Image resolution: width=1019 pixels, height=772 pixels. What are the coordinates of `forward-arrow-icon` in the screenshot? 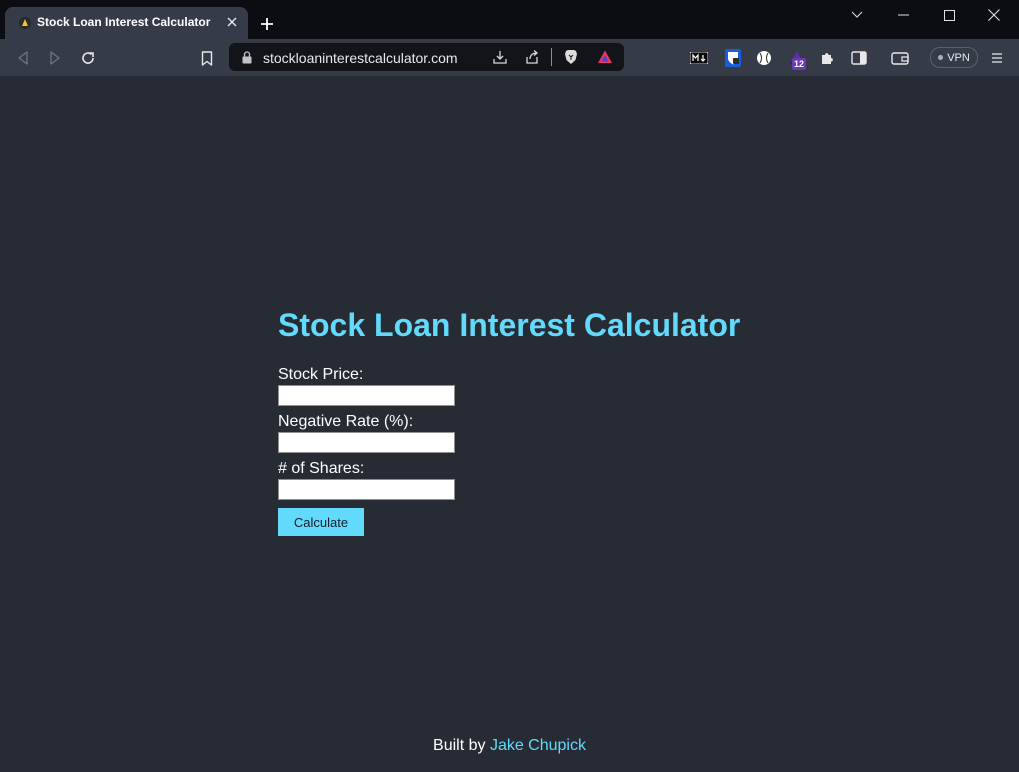 It's located at (55, 58).